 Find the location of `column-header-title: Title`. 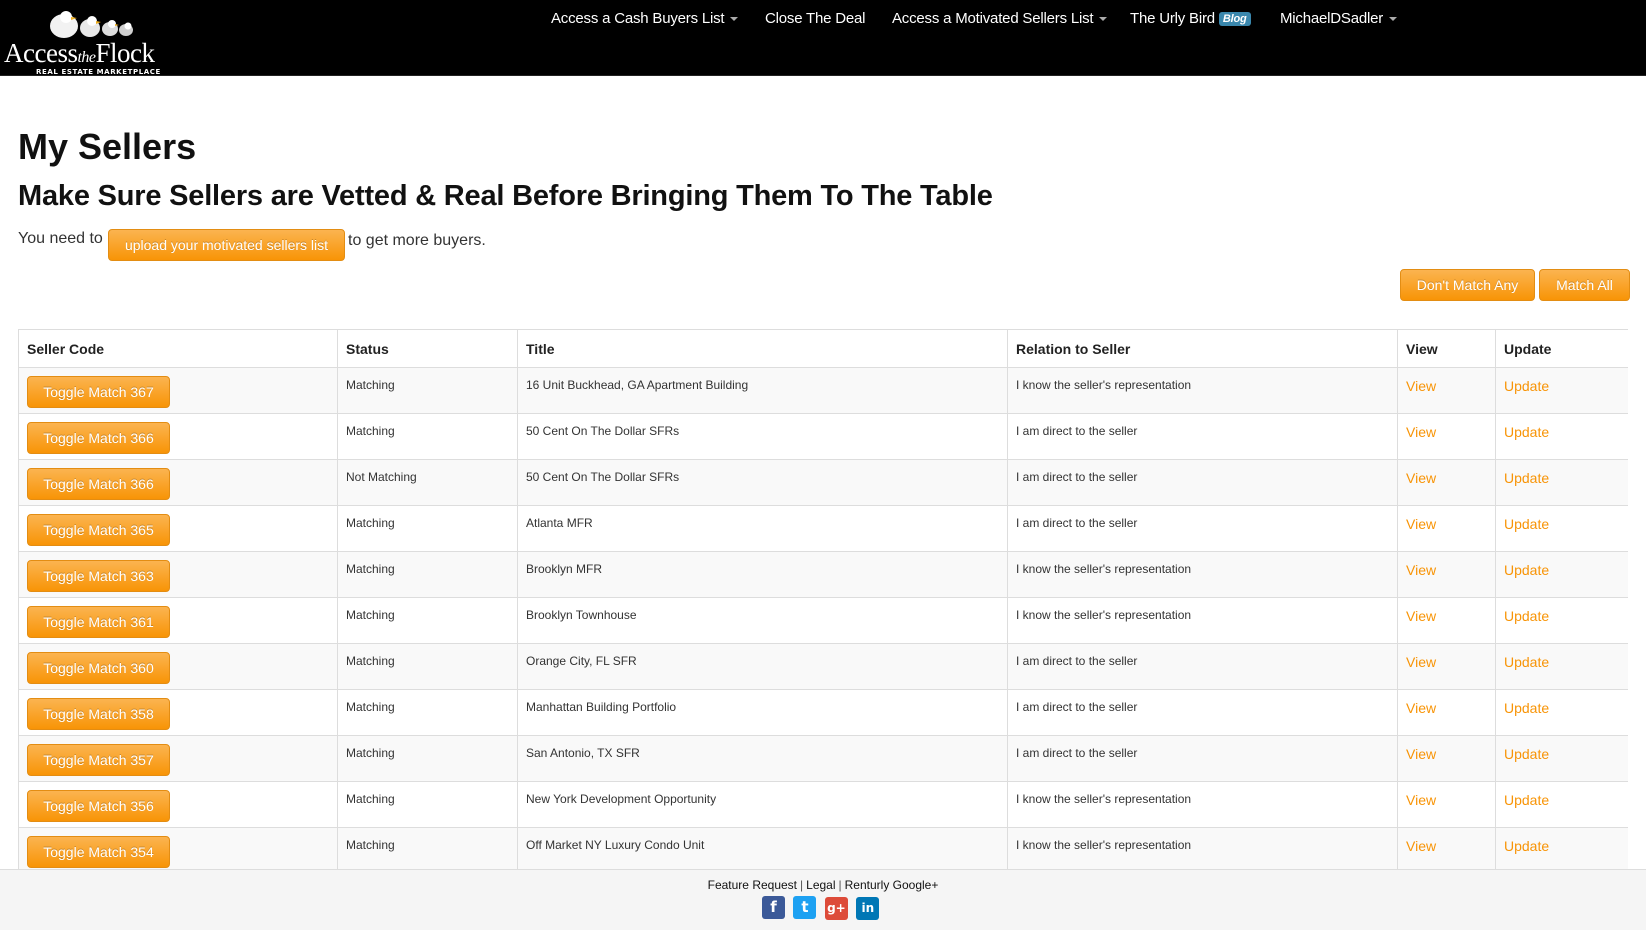

column-header-title: Title is located at coordinates (762, 348).